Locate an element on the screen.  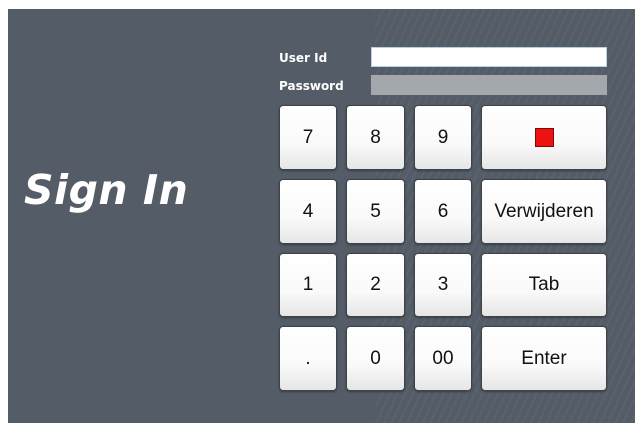
password-field is located at coordinates (489, 85).